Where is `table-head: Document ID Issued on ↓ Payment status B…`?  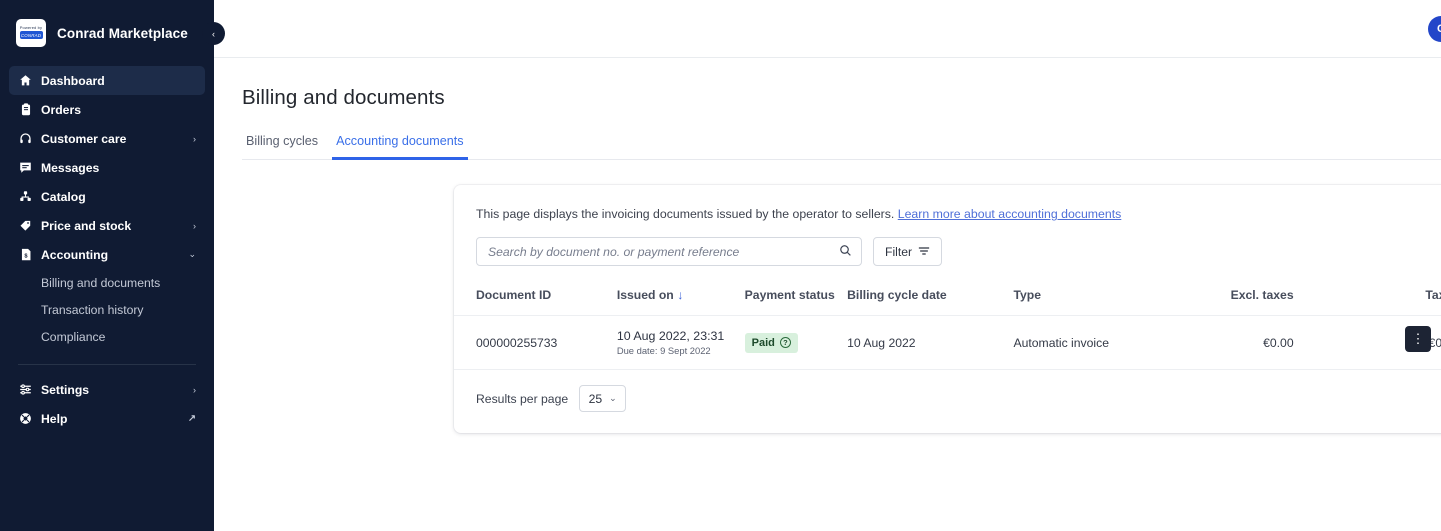
table-head: Document ID Issued on ↓ Payment status B… is located at coordinates (947, 299).